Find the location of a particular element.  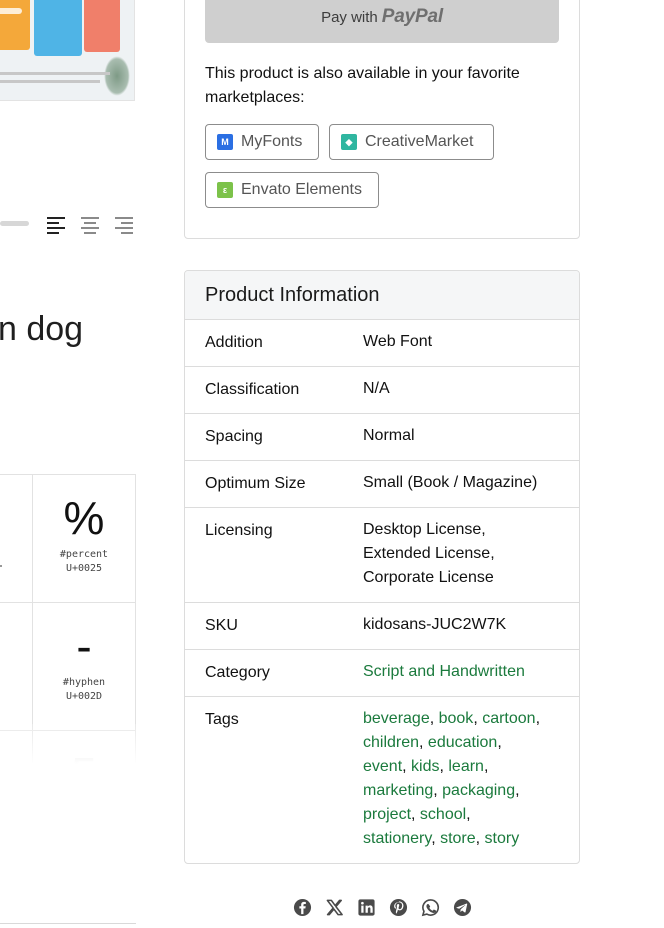

whatsapp-icon is located at coordinates (430, 907).